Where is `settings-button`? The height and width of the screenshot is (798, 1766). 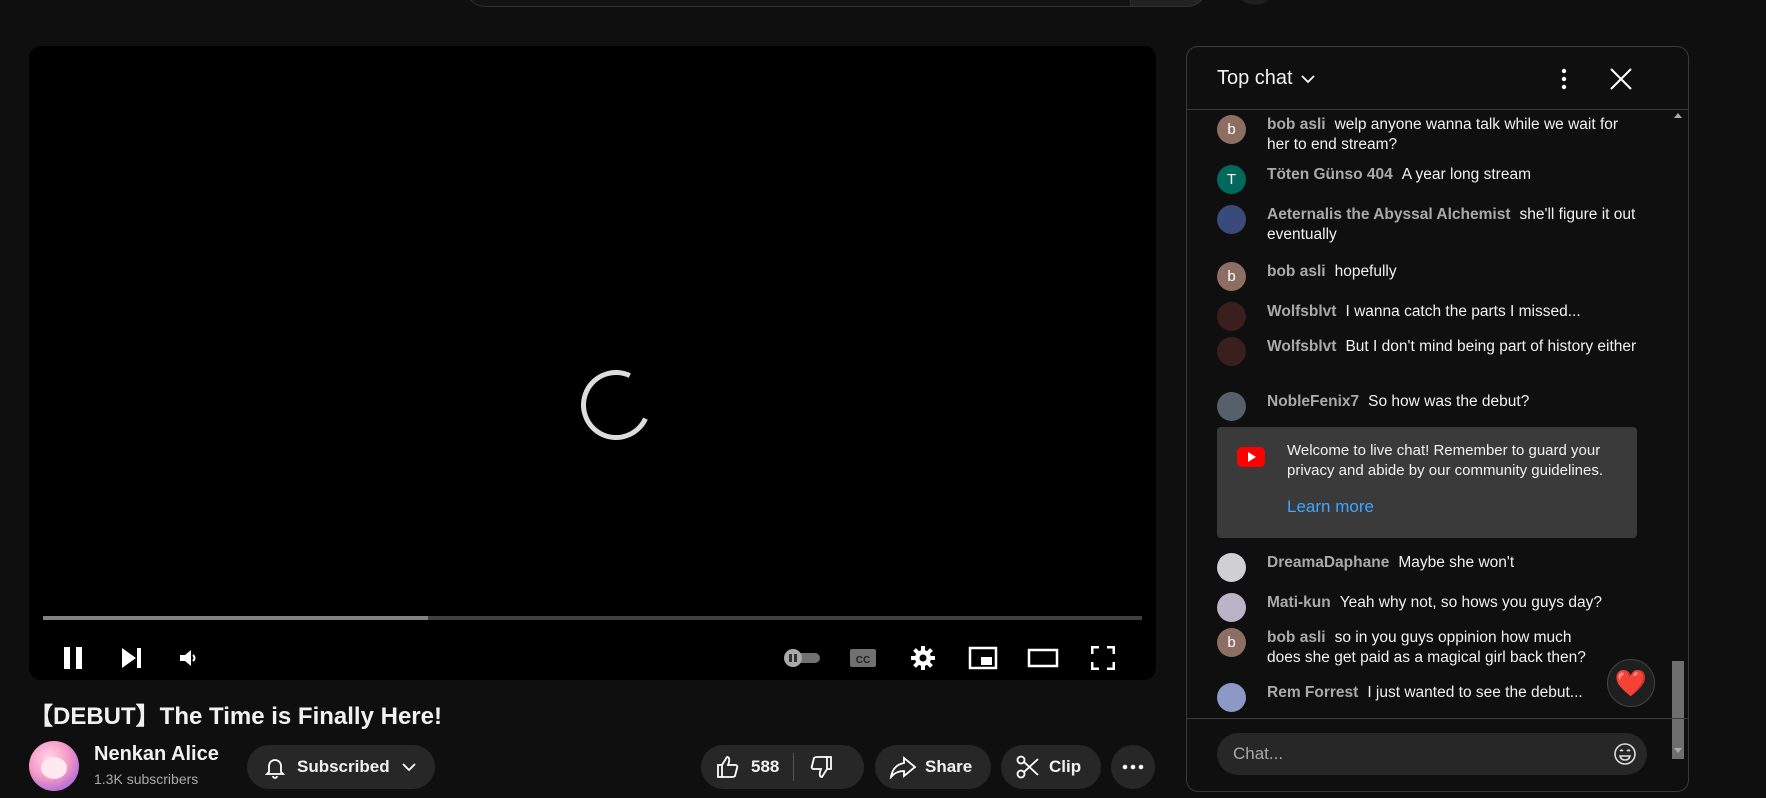
settings-button is located at coordinates (923, 658).